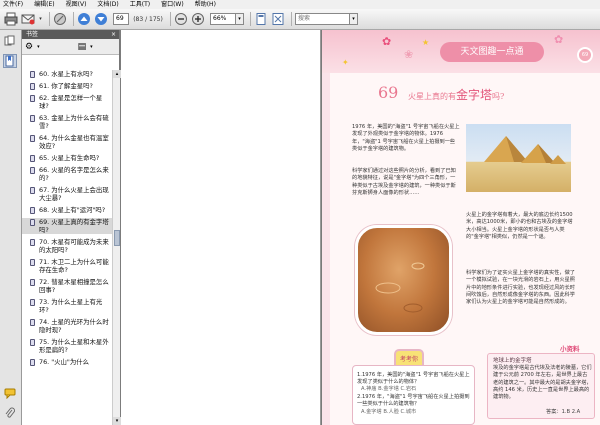 The image size is (600, 425). I want to click on zoom-input: 66%, so click(223, 19).